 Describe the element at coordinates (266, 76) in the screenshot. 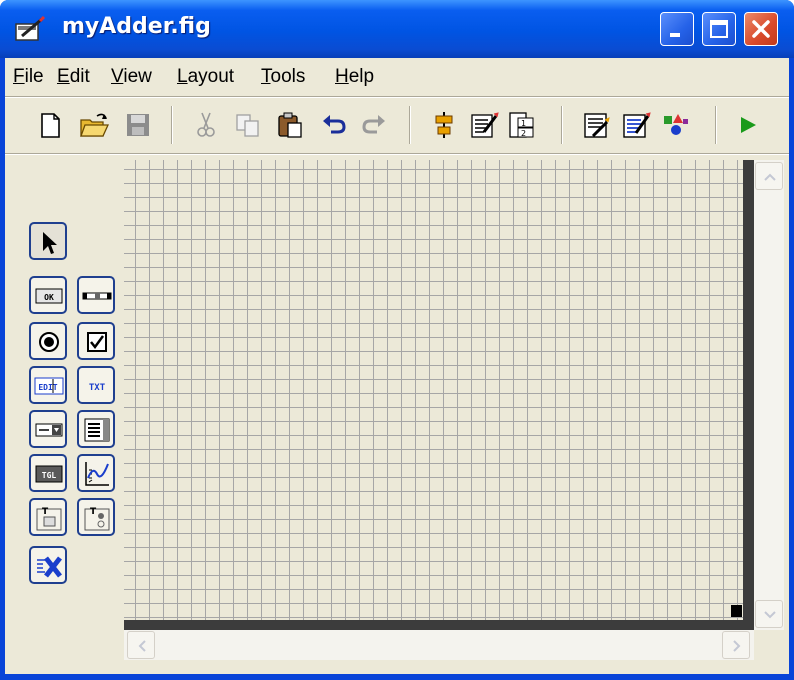

I see `menu-tools-mnemonic: T` at that location.